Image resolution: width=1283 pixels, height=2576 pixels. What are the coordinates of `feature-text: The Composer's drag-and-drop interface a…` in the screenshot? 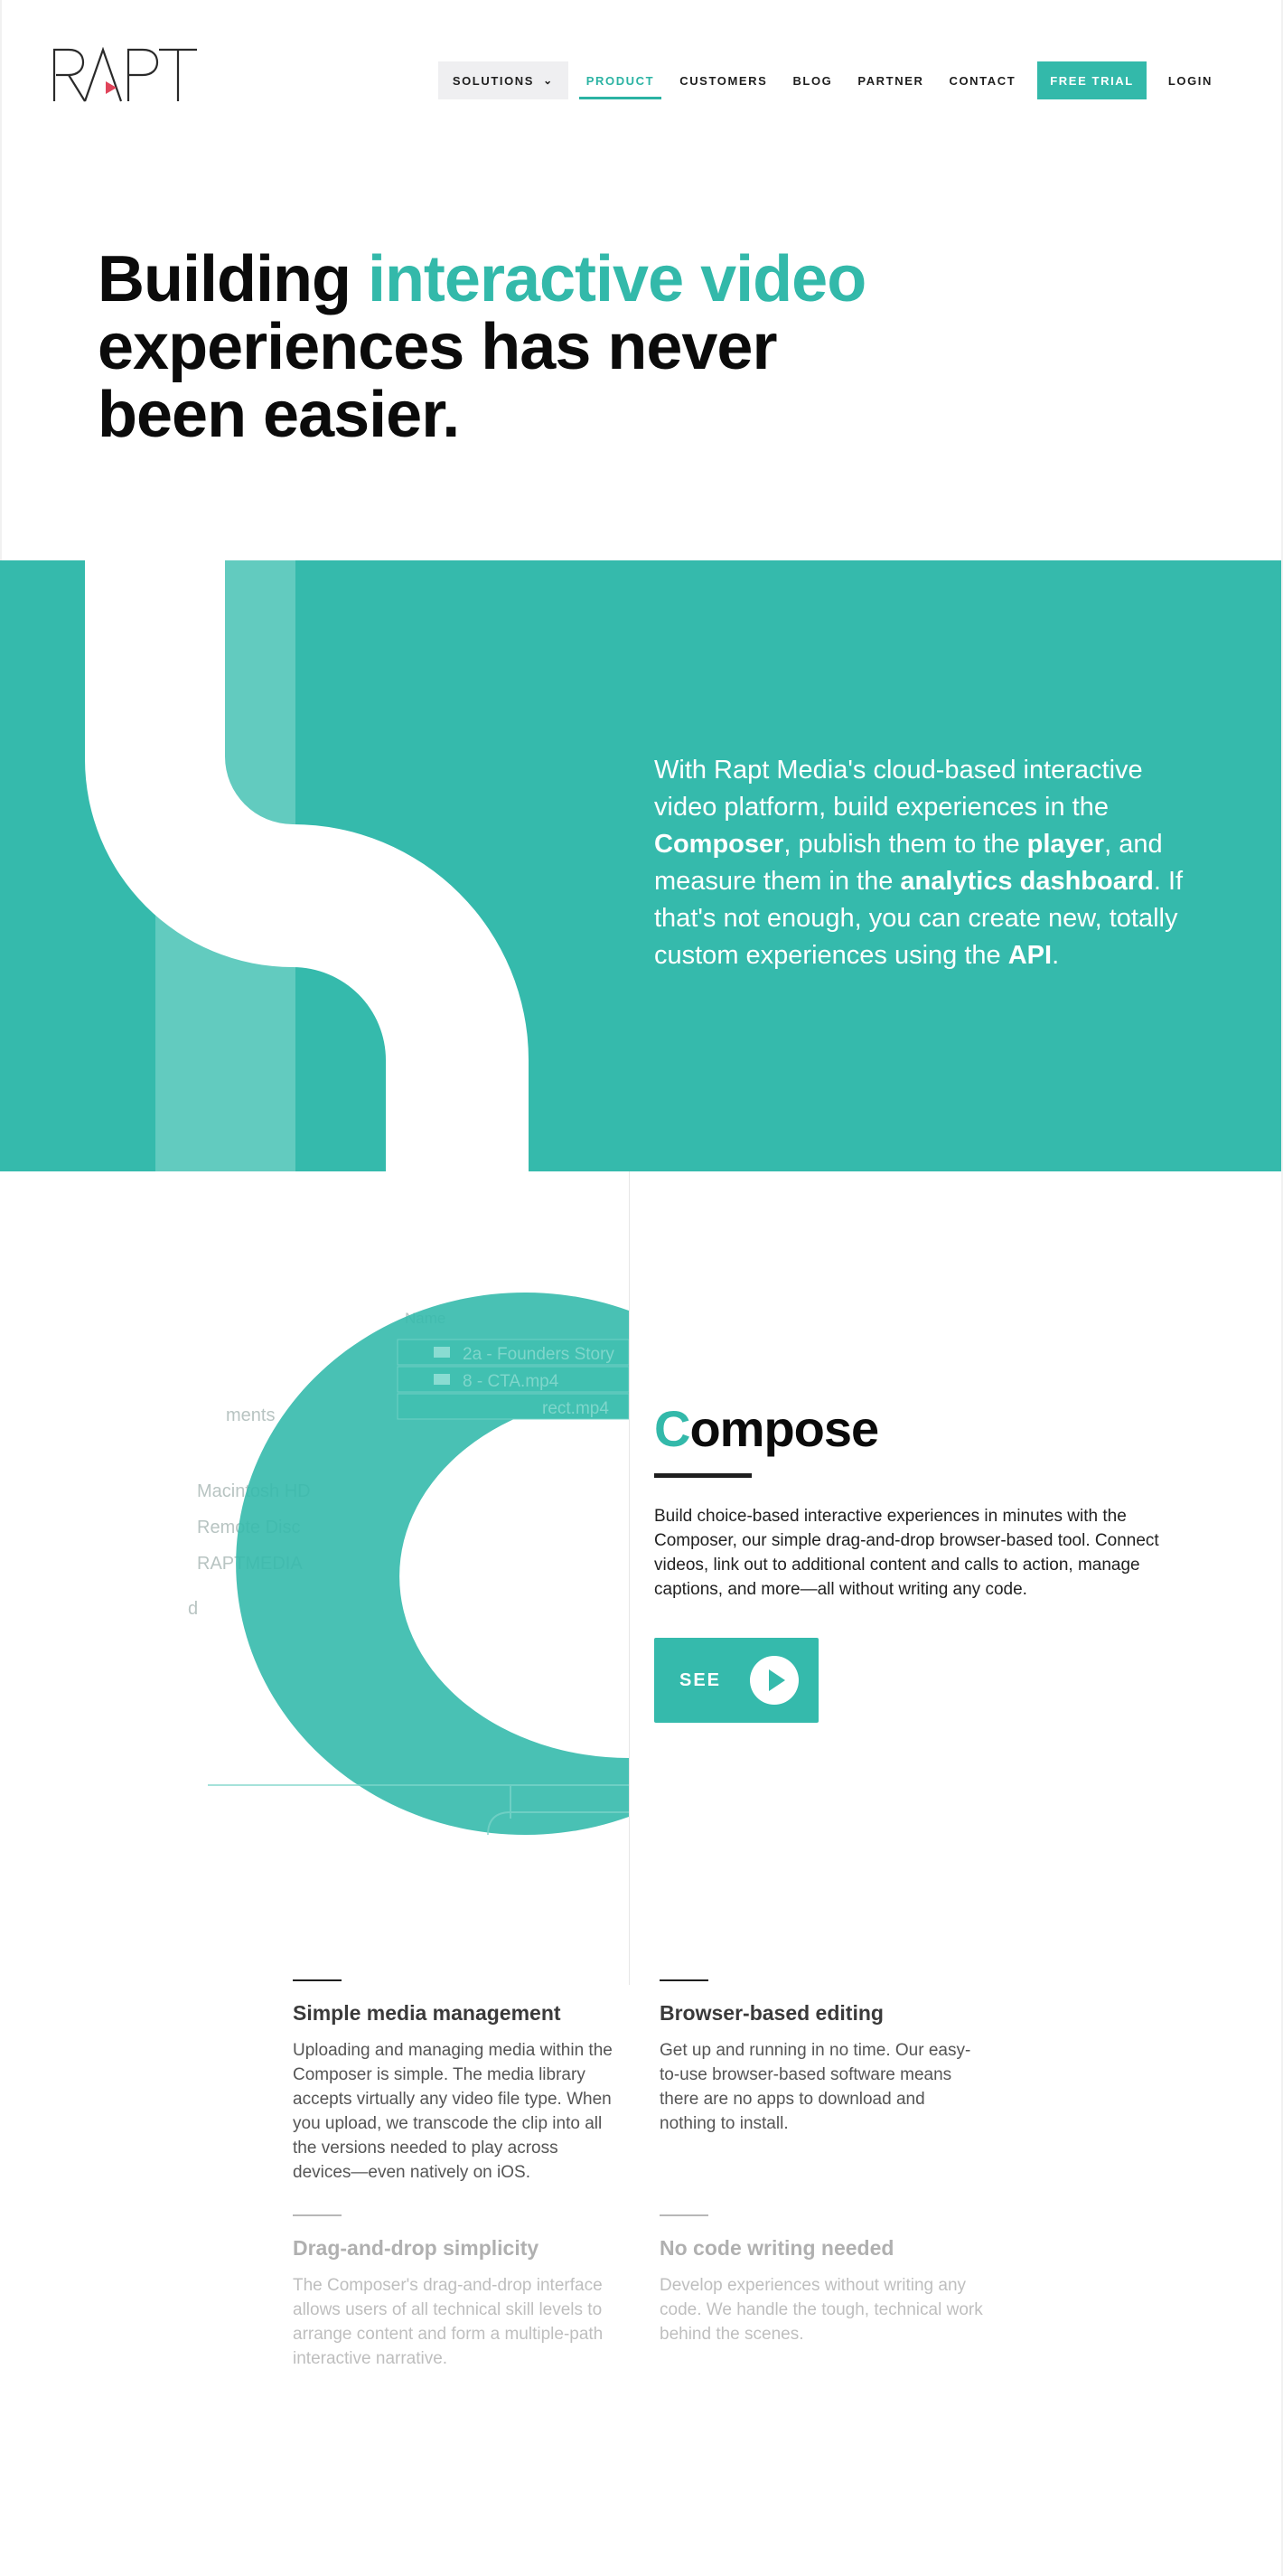 It's located at (448, 2322).